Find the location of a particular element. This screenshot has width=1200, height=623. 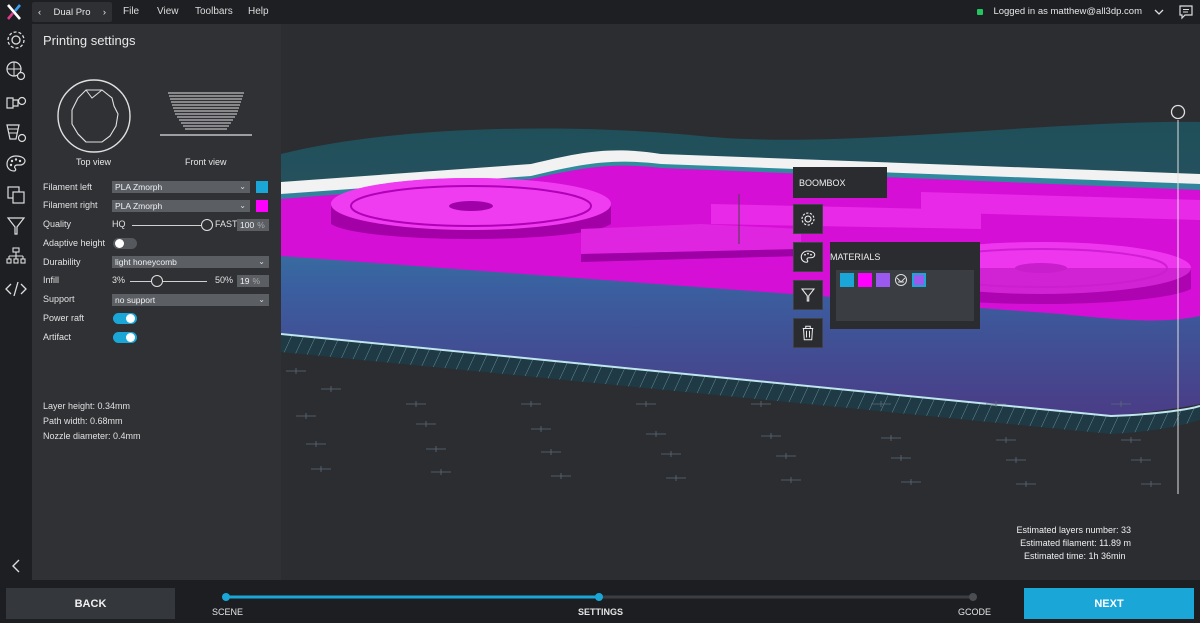

object-materials-button is located at coordinates (808, 257).